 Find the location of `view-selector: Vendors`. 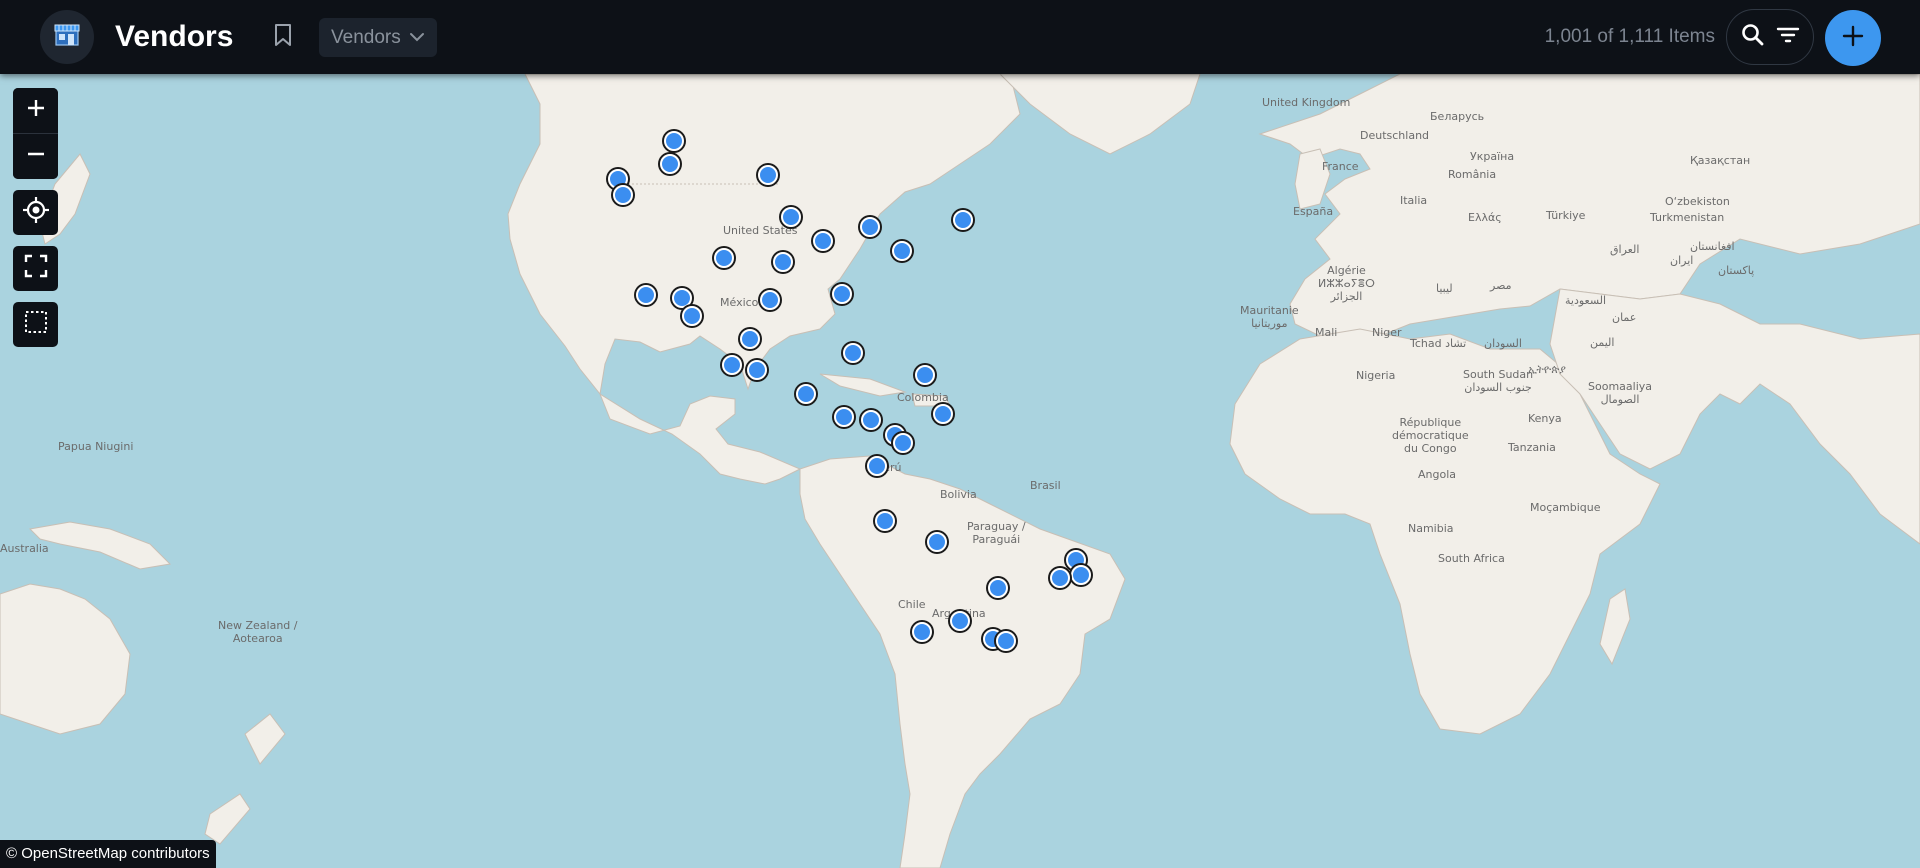

view-selector: Vendors is located at coordinates (378, 37).